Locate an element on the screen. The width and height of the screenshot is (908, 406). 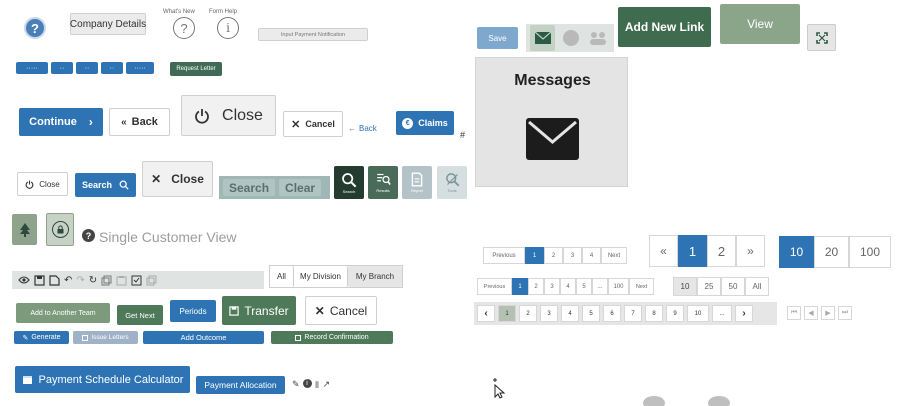
page-2-boxed: 2 is located at coordinates (528, 313).